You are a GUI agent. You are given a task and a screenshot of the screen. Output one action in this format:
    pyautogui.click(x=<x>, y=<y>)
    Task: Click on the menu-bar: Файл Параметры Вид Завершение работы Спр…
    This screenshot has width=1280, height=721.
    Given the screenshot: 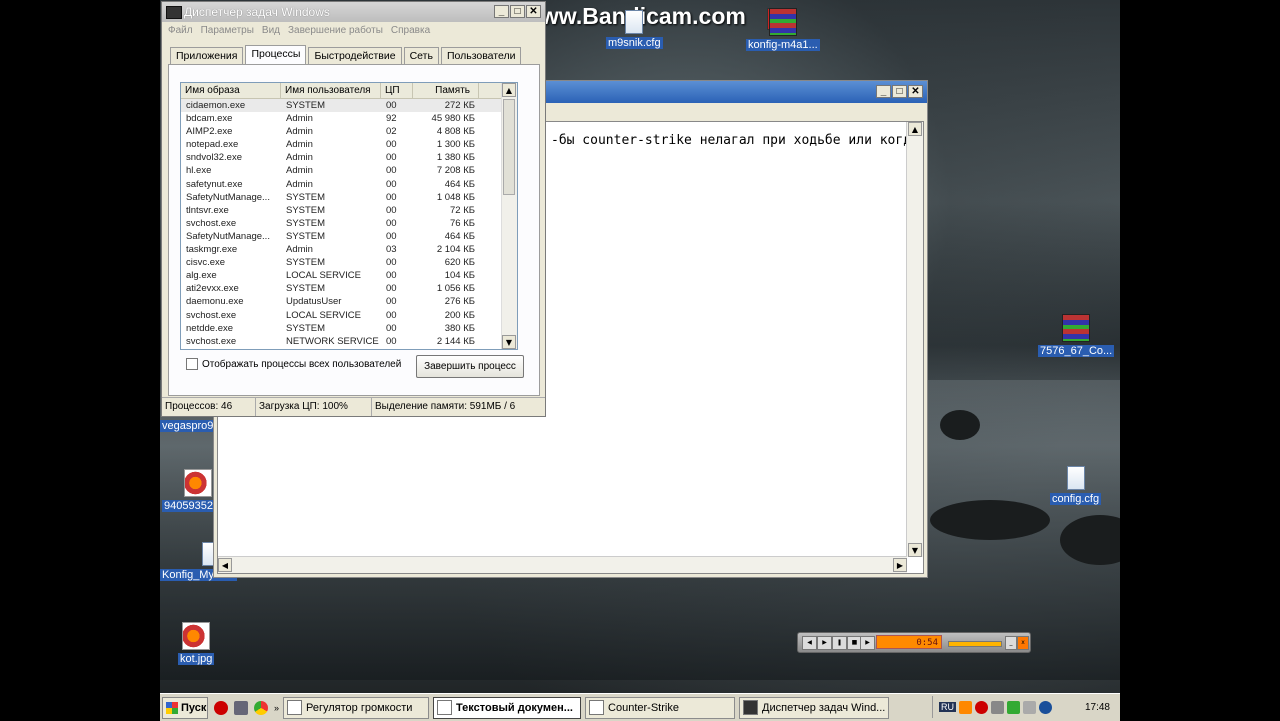 What is the action you would take?
    pyautogui.click(x=353, y=30)
    